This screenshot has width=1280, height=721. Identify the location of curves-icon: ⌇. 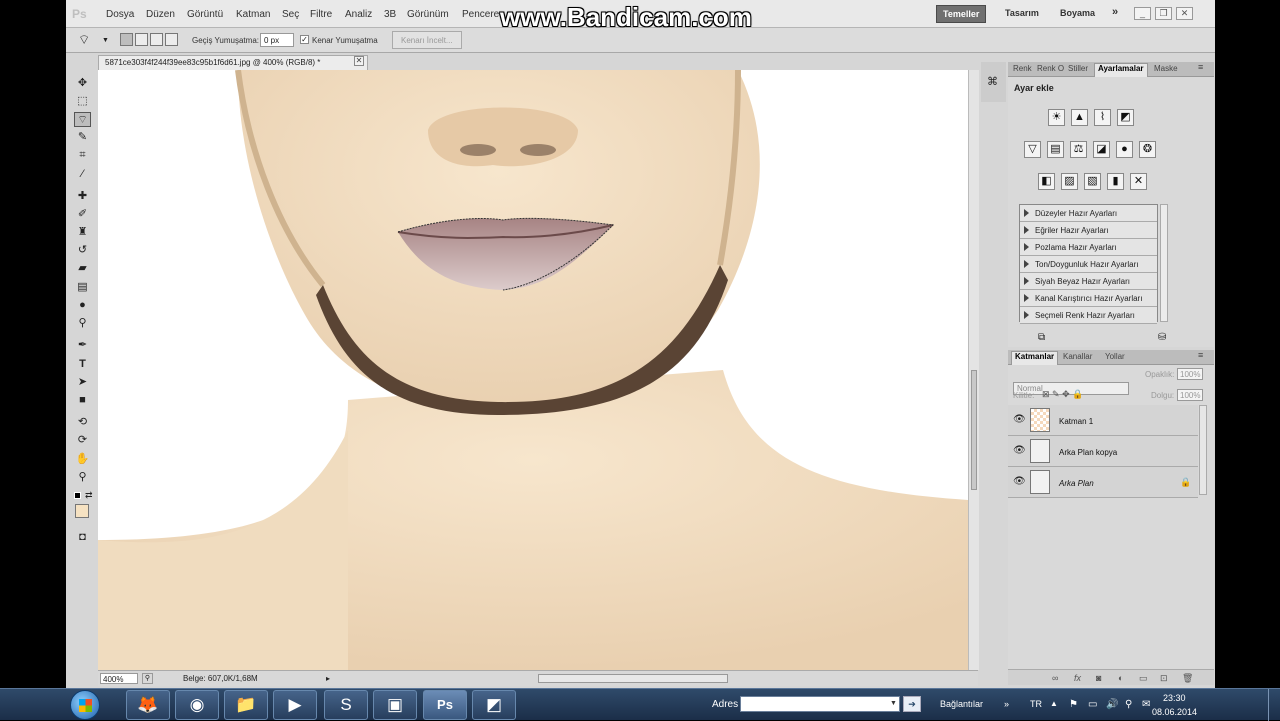
(1102, 117).